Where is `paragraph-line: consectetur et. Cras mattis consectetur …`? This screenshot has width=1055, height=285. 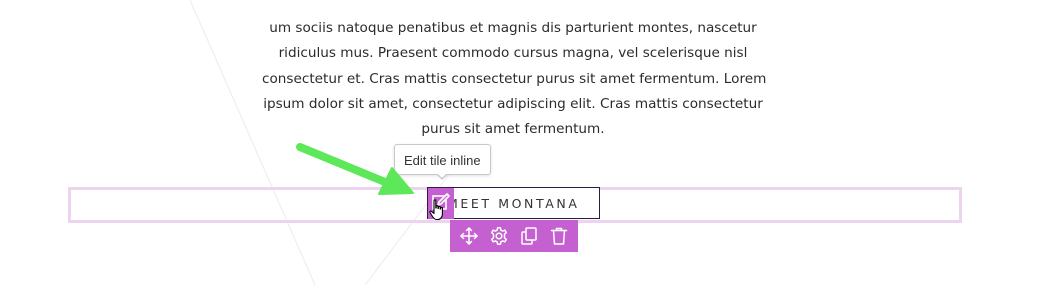 paragraph-line: consectetur et. Cras mattis consectetur … is located at coordinates (514, 78).